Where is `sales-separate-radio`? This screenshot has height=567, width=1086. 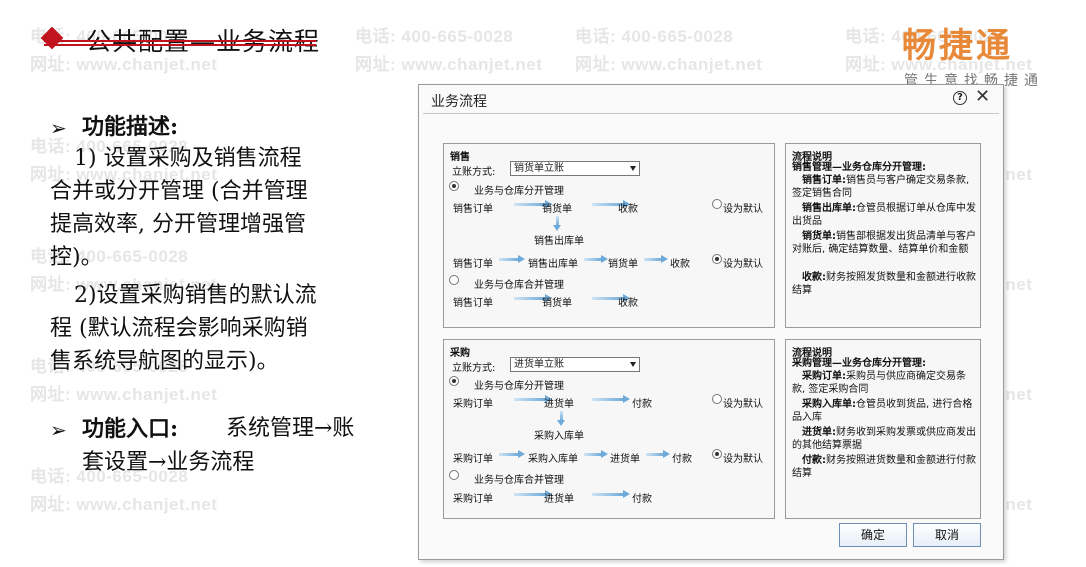
sales-separate-radio is located at coordinates (454, 186).